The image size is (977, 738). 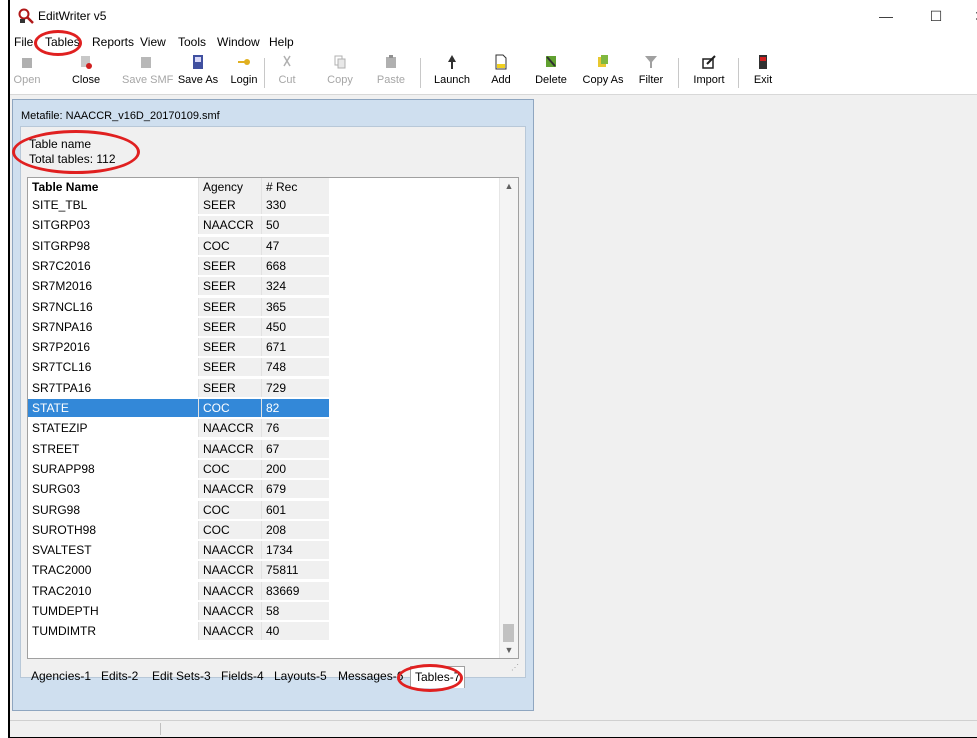 I want to click on table-row: TUMDEPTH NAACCR 58, so click(x=263, y=611).